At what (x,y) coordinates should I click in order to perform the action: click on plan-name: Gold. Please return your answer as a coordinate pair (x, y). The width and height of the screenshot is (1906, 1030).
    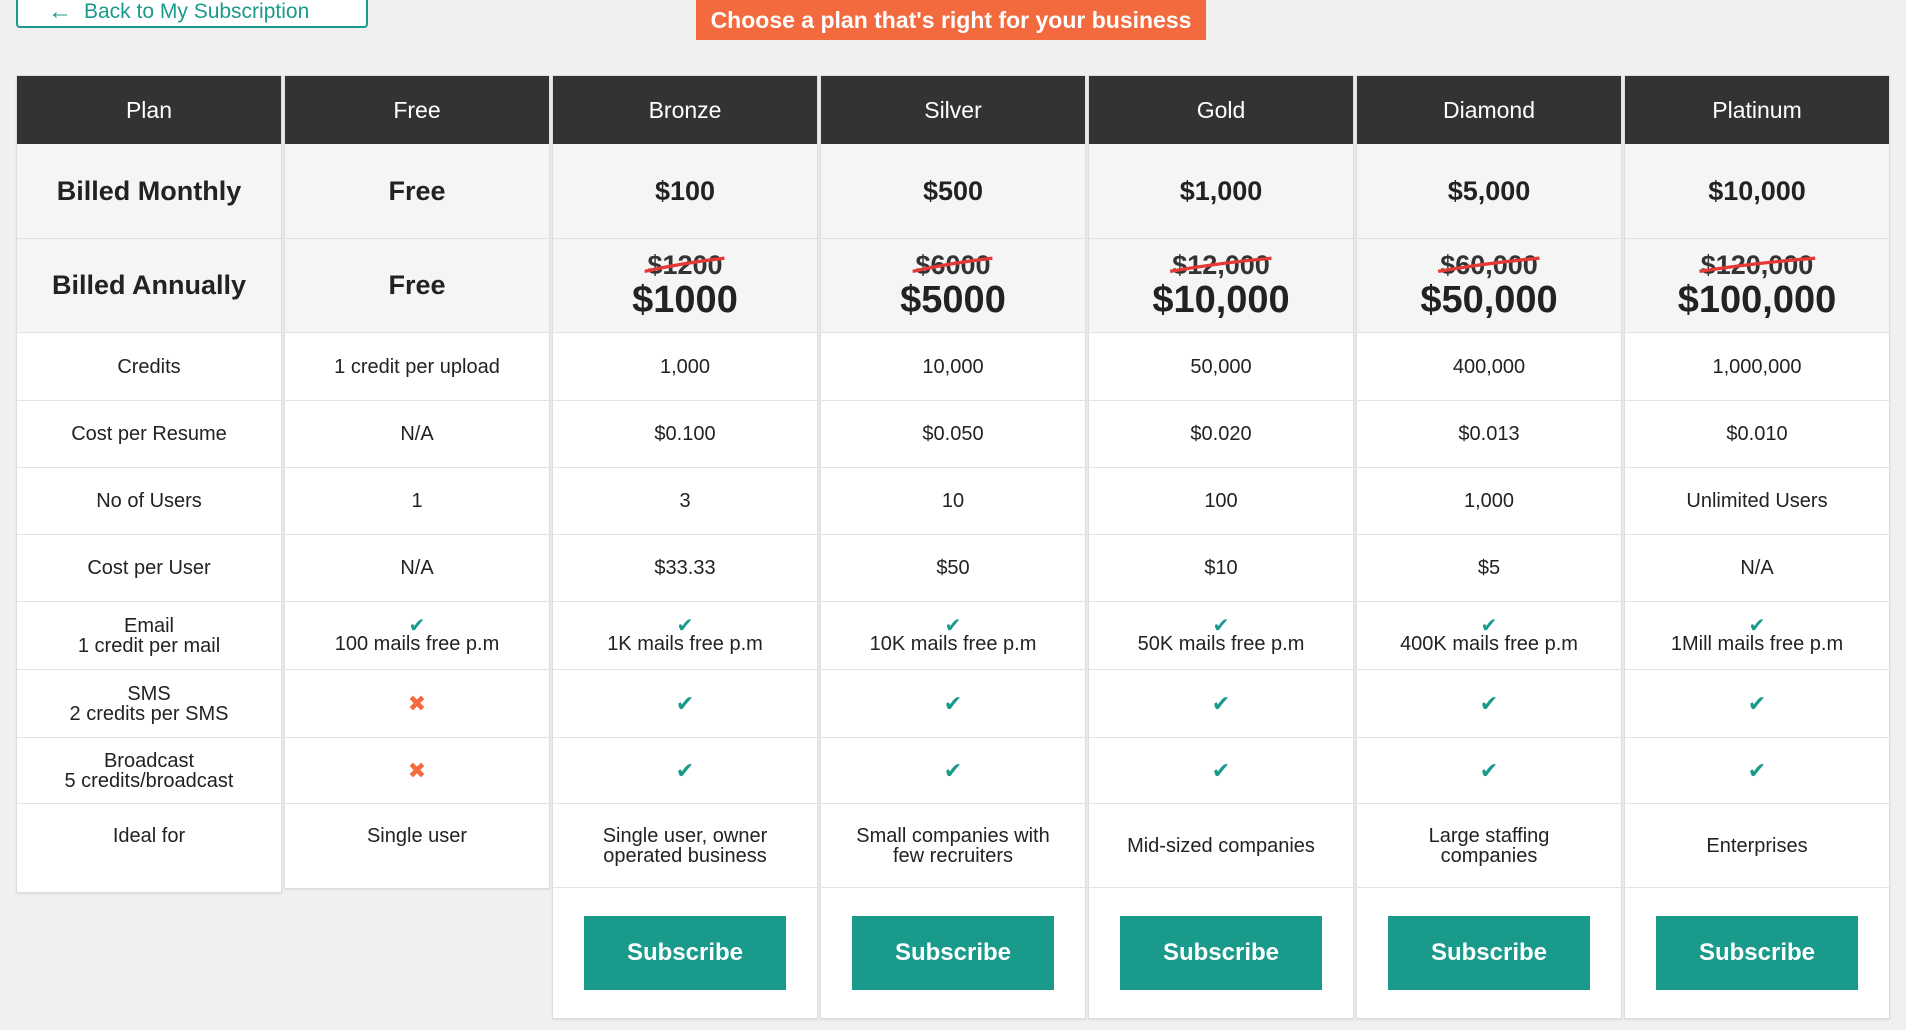
    Looking at the image, I should click on (1221, 109).